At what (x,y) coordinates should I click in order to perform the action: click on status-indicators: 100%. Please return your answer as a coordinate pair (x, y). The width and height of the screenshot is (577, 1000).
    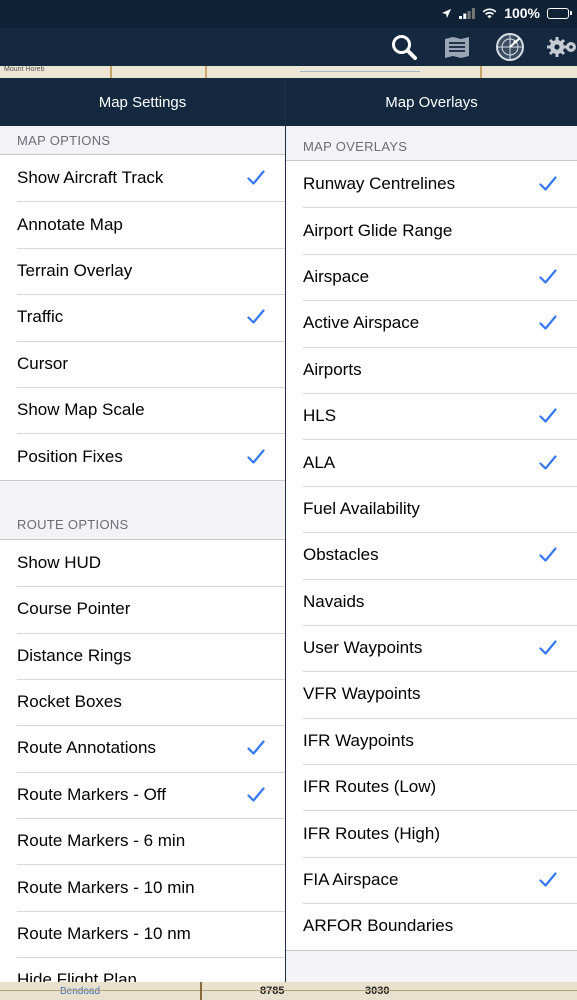
    Looking at the image, I should click on (506, 13).